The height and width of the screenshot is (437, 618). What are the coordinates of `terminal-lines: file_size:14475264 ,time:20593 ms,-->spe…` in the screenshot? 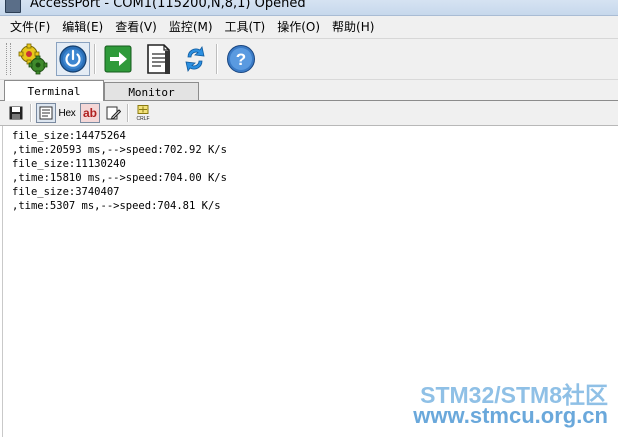 It's located at (119, 171).